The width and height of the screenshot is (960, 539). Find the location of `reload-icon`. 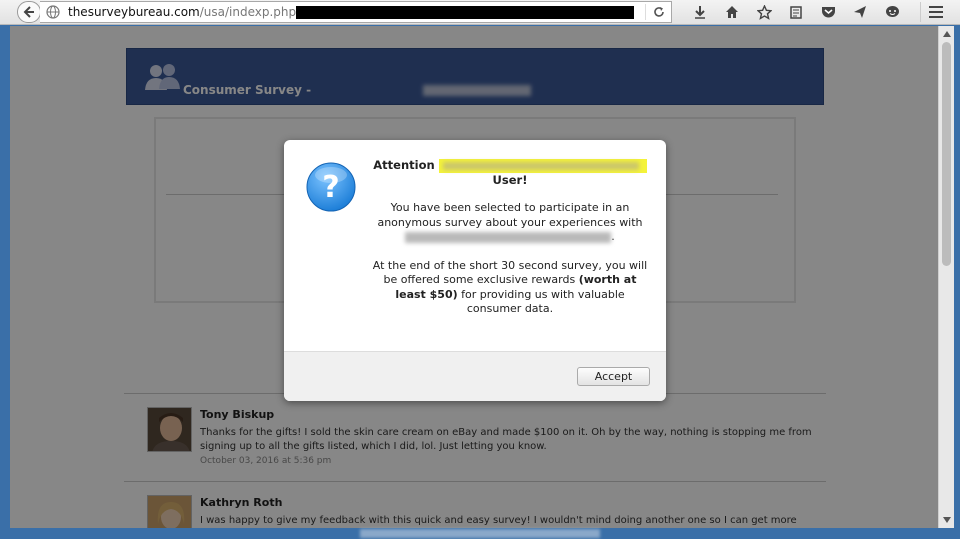

reload-icon is located at coordinates (659, 12).